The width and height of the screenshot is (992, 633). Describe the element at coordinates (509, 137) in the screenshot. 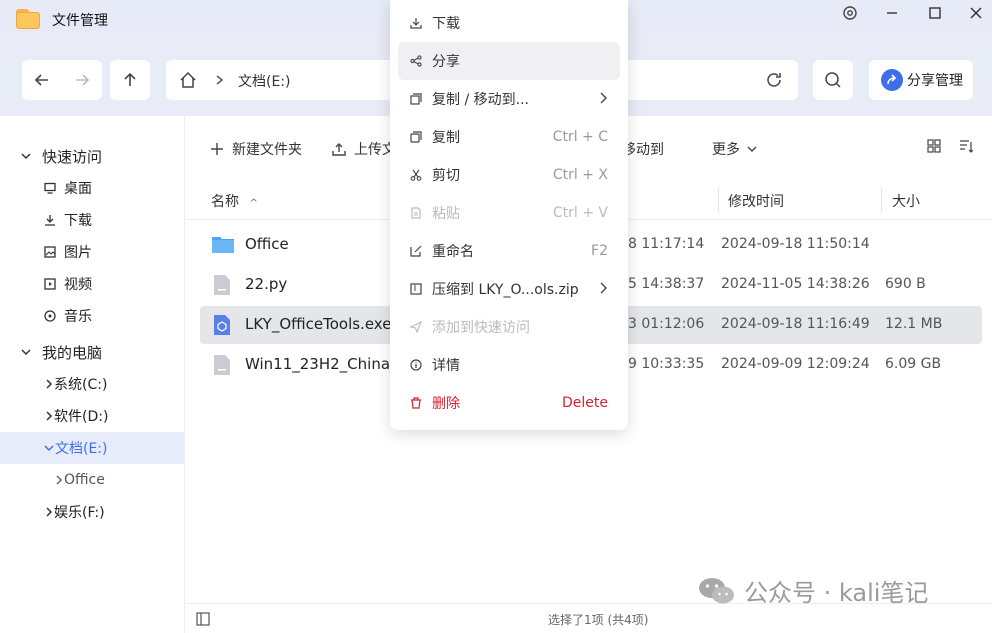

I see `menu-item-copy: 复制 Ctrl + C` at that location.